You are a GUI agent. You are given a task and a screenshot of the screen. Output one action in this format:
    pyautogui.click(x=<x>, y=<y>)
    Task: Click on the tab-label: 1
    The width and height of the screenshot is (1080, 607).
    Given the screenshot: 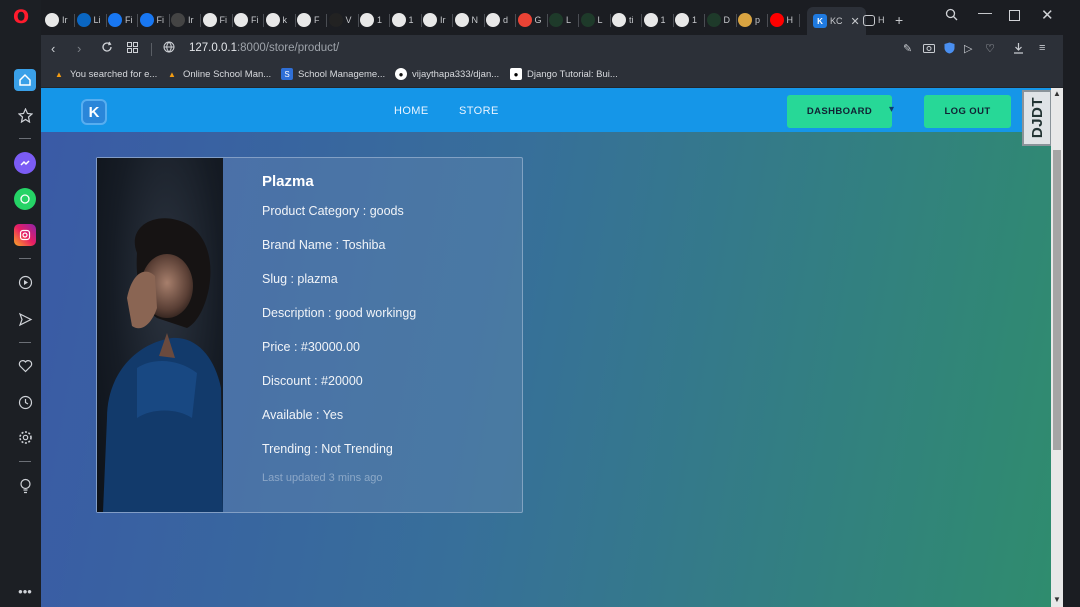 What is the action you would take?
    pyautogui.click(x=695, y=20)
    